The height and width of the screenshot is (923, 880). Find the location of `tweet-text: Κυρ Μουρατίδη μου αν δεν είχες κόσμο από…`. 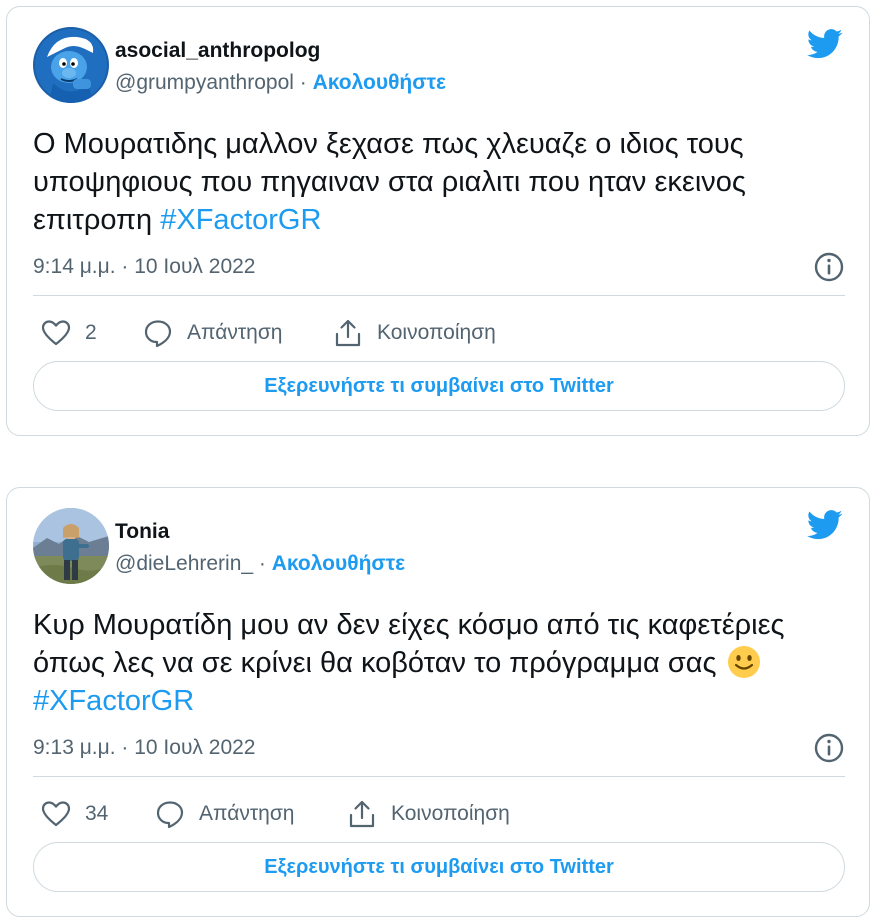

tweet-text: Κυρ Μουρατίδη μου αν δεν είχες κόσμο από… is located at coordinates (443, 663).